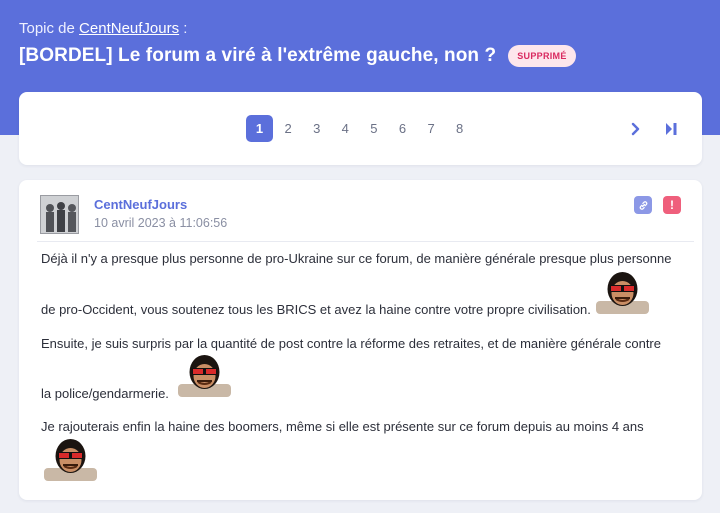 This screenshot has width=720, height=513. Describe the element at coordinates (140, 204) in the screenshot. I see `post-author-link: CentNeufJours` at that location.